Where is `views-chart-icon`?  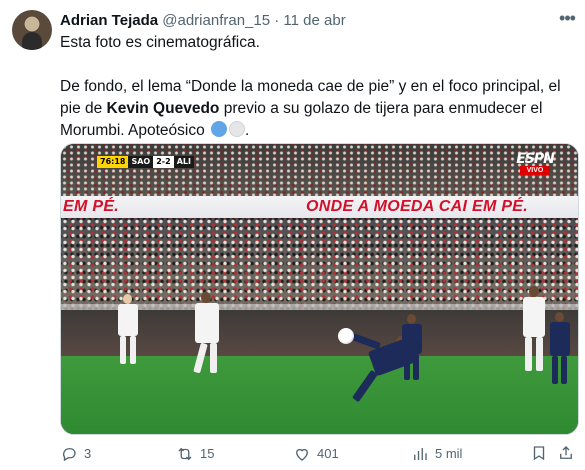 views-chart-icon is located at coordinates (420, 454).